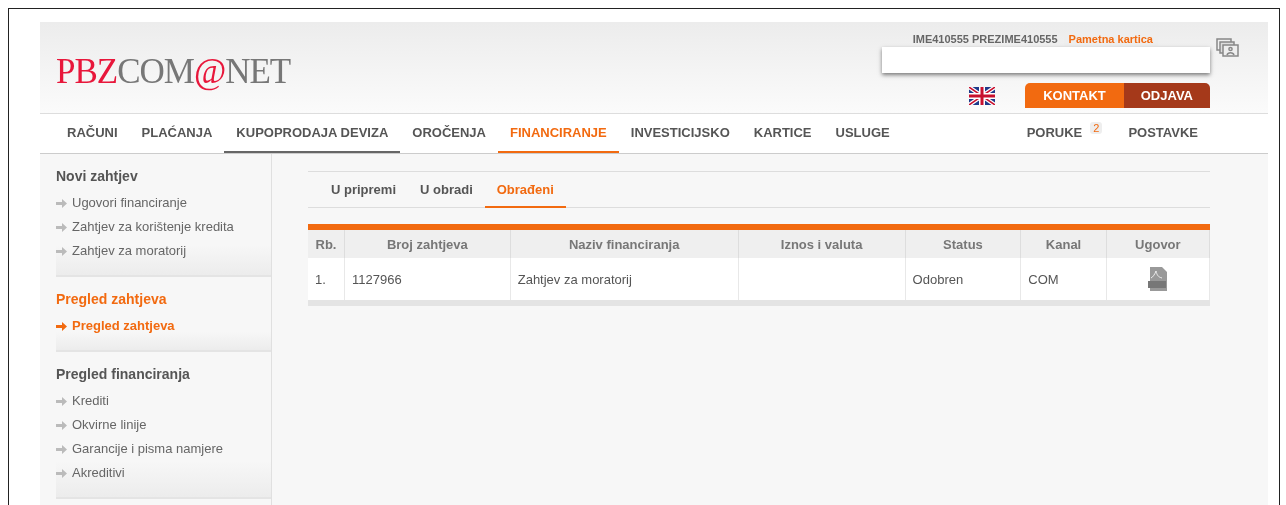 This screenshot has height=505, width=1286. Describe the element at coordinates (163, 425) in the screenshot. I see `sidebar-item: Okvirne linije` at that location.